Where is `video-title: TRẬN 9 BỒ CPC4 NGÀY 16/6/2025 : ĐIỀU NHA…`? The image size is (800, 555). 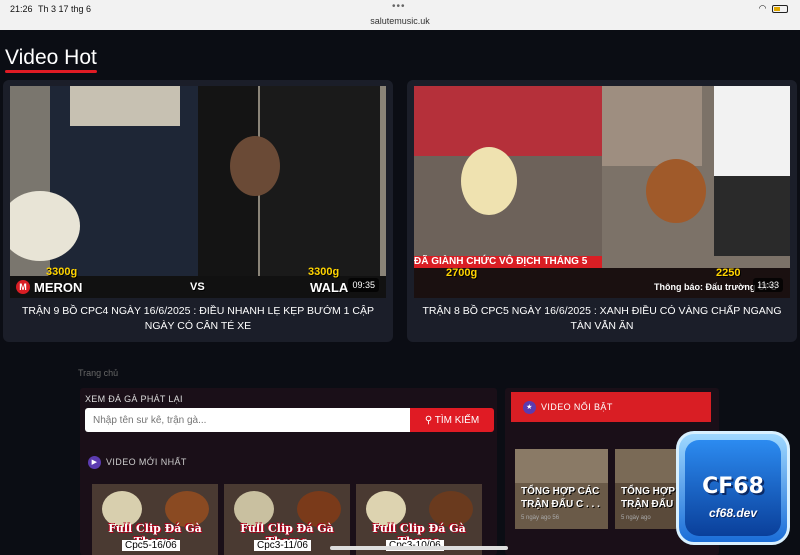
video-title: TRẬN 9 BỒ CPC4 NGÀY 16/6/2025 : ĐIỀU NHA… is located at coordinates (198, 319).